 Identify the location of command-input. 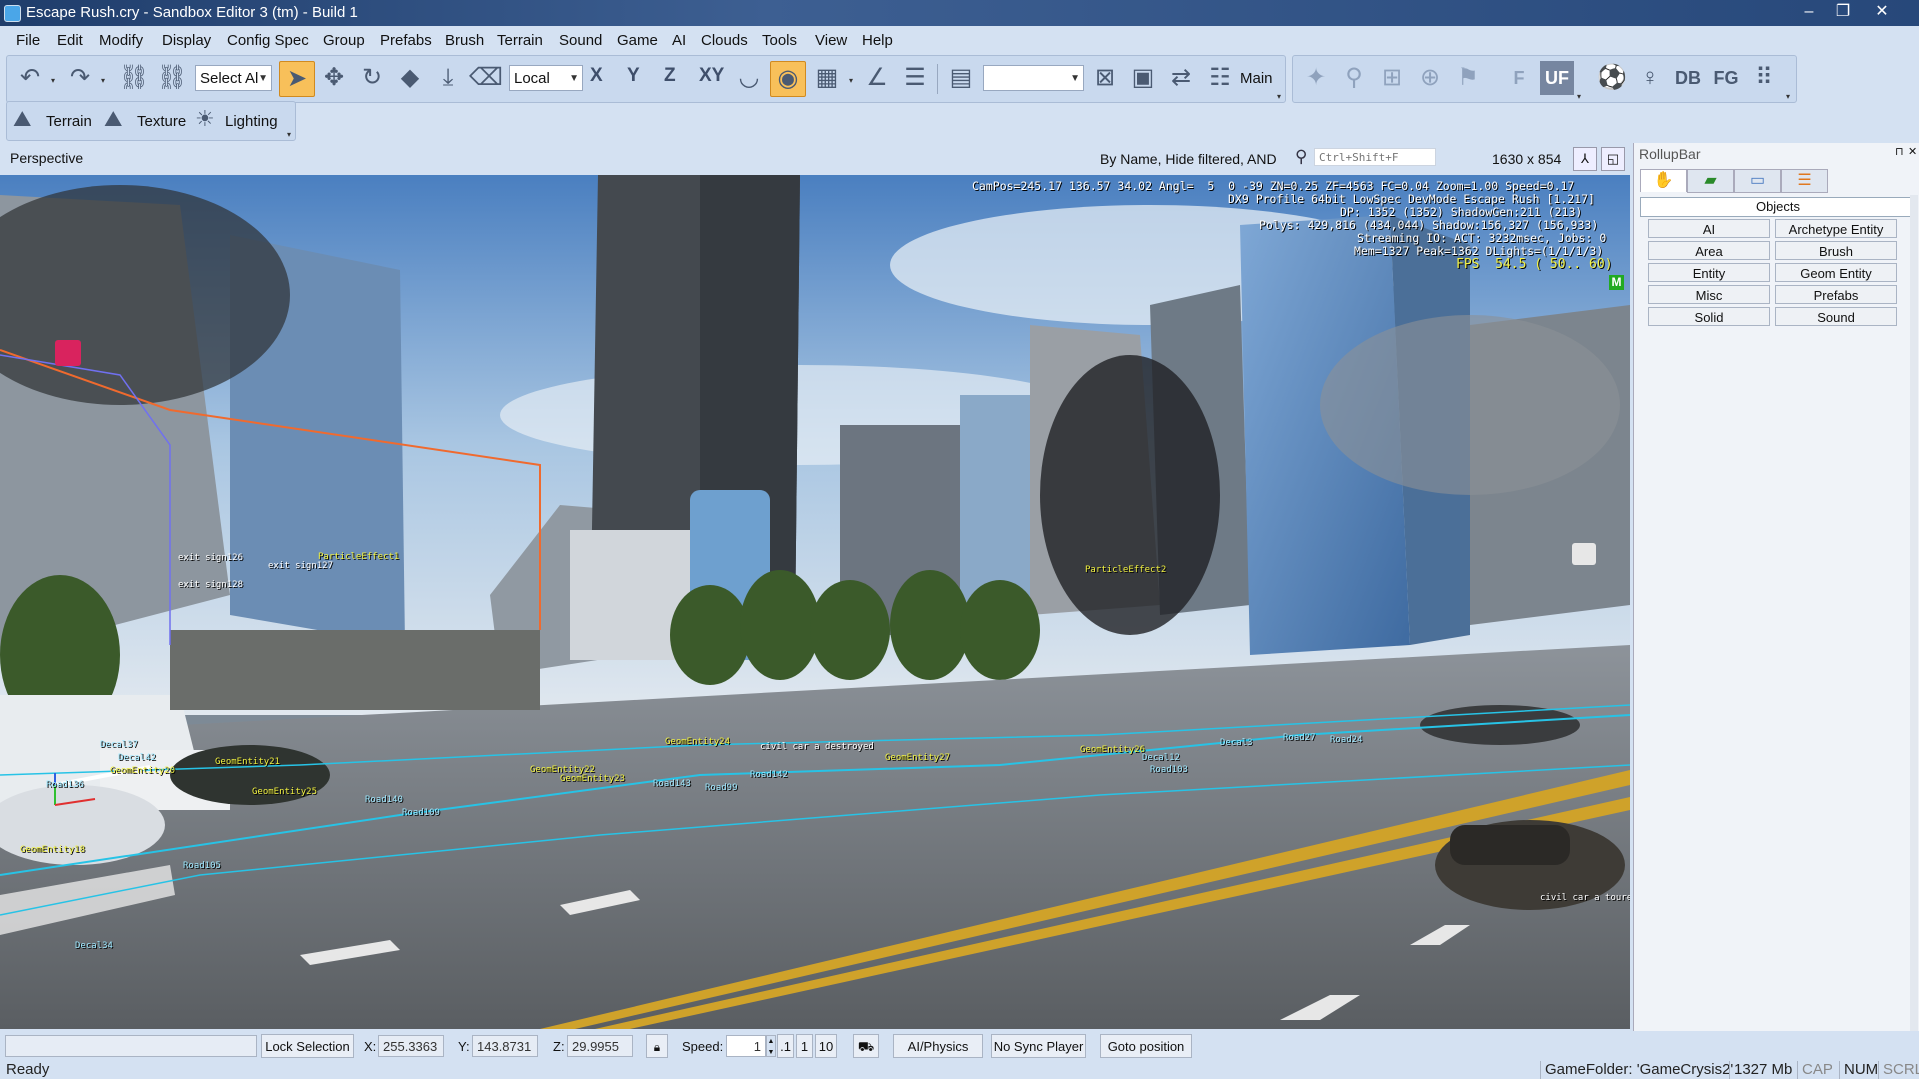
(131, 1046).